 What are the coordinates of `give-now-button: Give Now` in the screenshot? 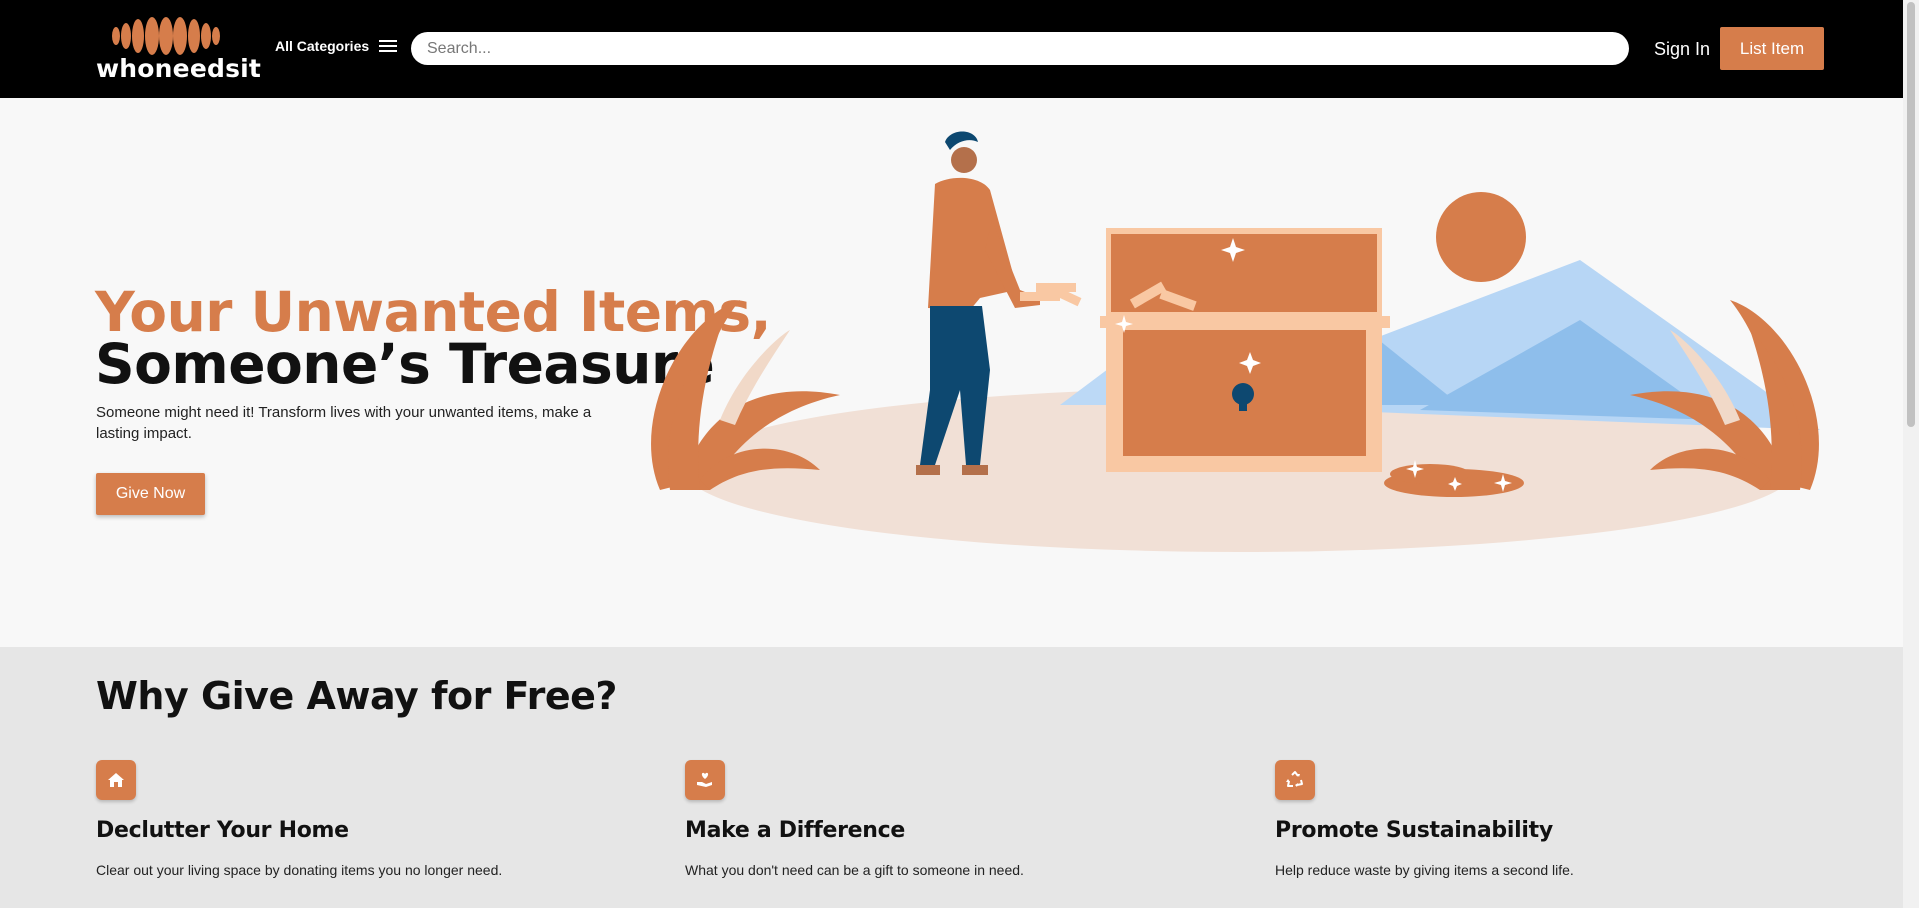 It's located at (150, 494).